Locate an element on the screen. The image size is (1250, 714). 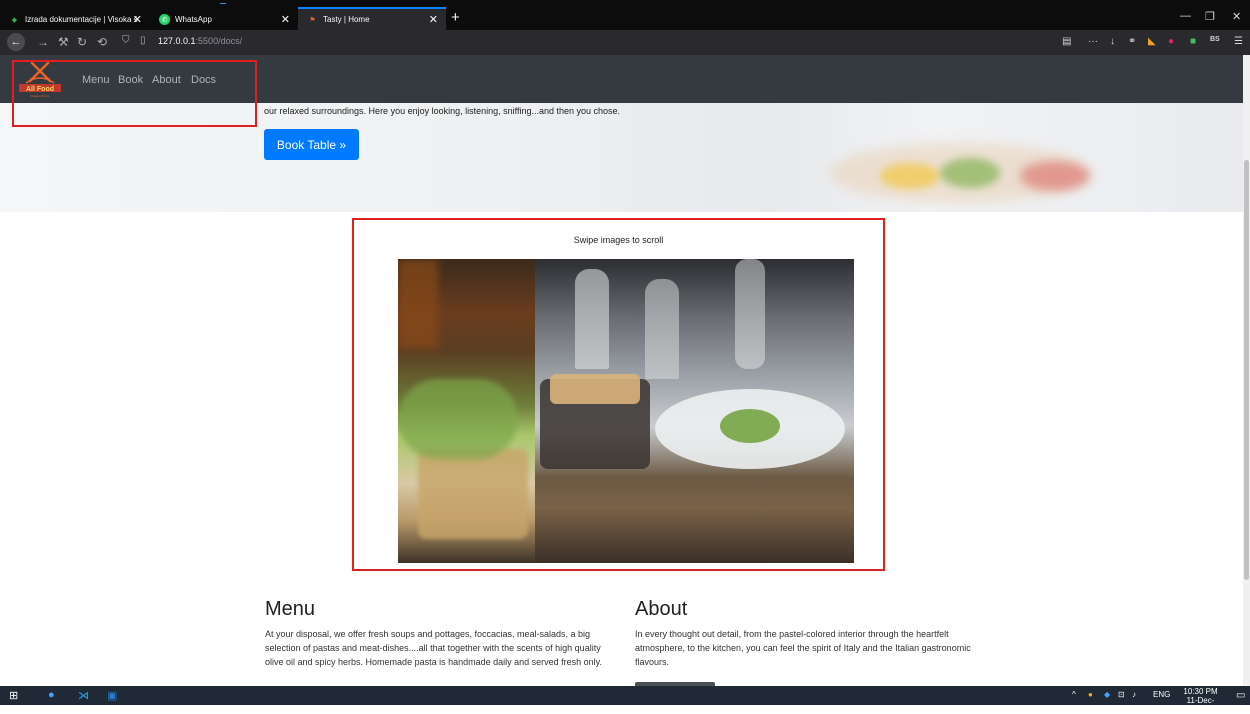
tray-chevron-icon: ^ is located at coordinates (1074, 694).